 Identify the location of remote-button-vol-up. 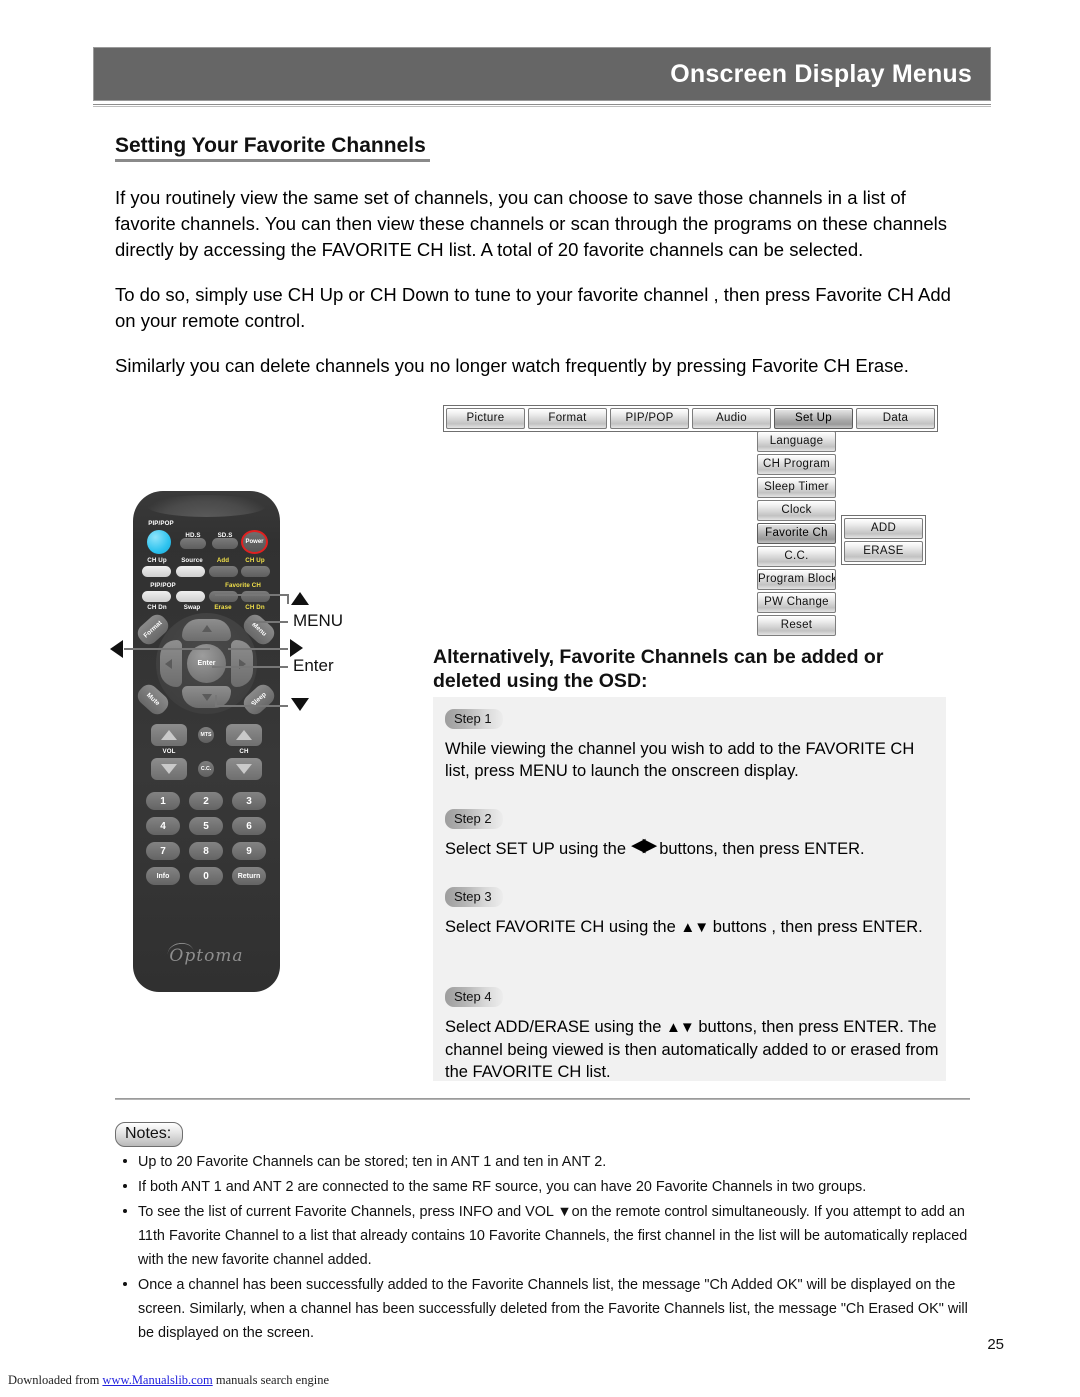
(169, 735).